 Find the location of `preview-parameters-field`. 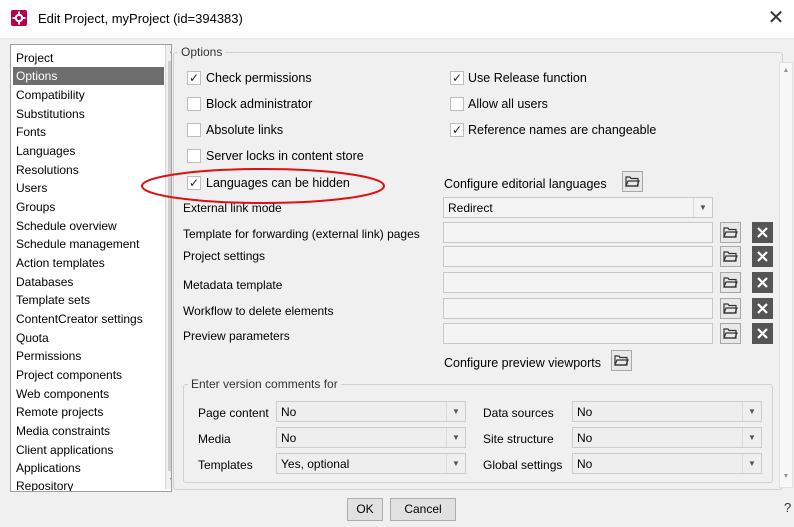

preview-parameters-field is located at coordinates (578, 333).